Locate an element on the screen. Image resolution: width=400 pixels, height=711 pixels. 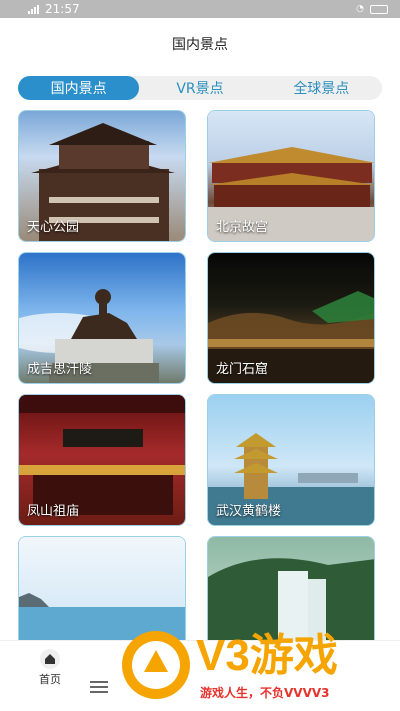
spot-card-fengshan-temple: 凤山祖庙 is located at coordinates (102, 460).